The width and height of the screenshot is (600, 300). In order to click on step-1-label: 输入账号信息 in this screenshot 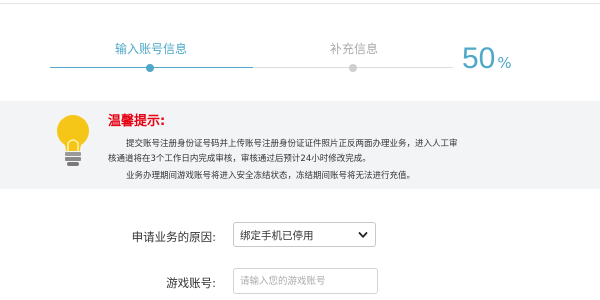, I will do `click(151, 49)`.